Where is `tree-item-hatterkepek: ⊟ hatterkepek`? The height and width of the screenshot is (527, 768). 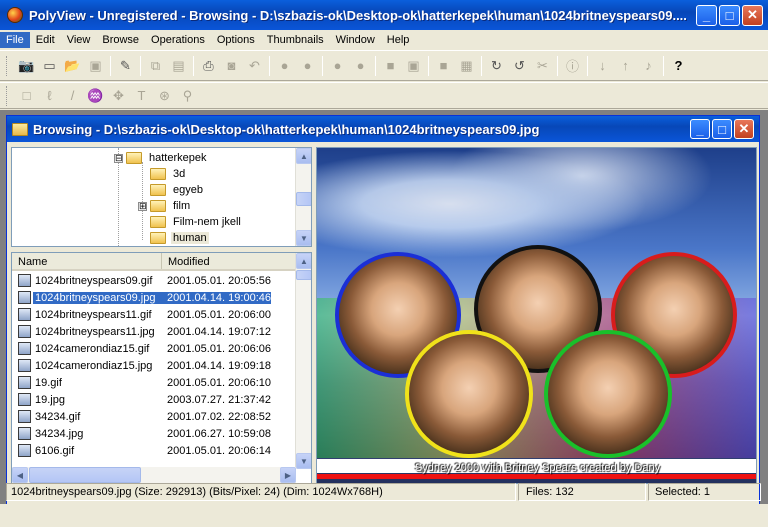
tree-item-hatterkepek: ⊟ hatterkepek is located at coordinates (161, 158).